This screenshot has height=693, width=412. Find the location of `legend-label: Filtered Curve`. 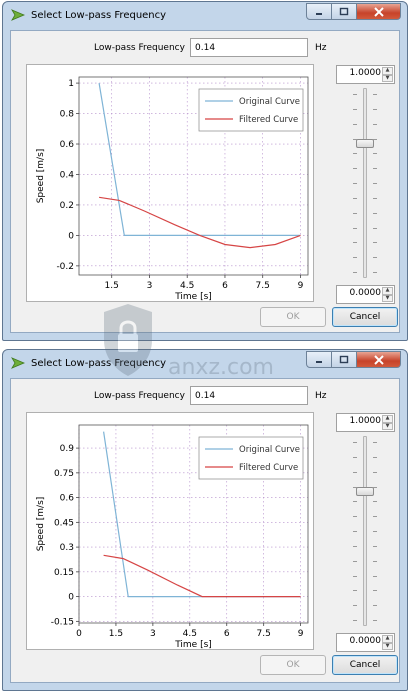

legend-label: Filtered Curve is located at coordinates (268, 120).